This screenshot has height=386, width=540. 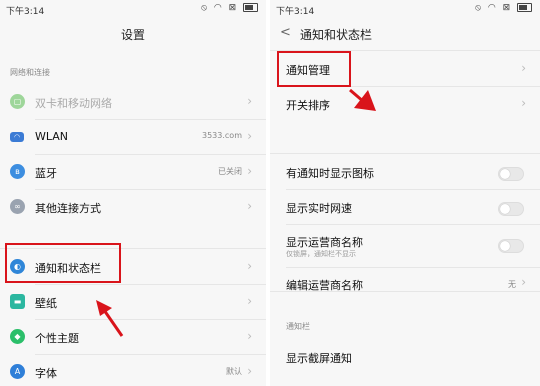 I want to click on settings-item-font: A 字体 默认 ›, so click(x=133, y=370).